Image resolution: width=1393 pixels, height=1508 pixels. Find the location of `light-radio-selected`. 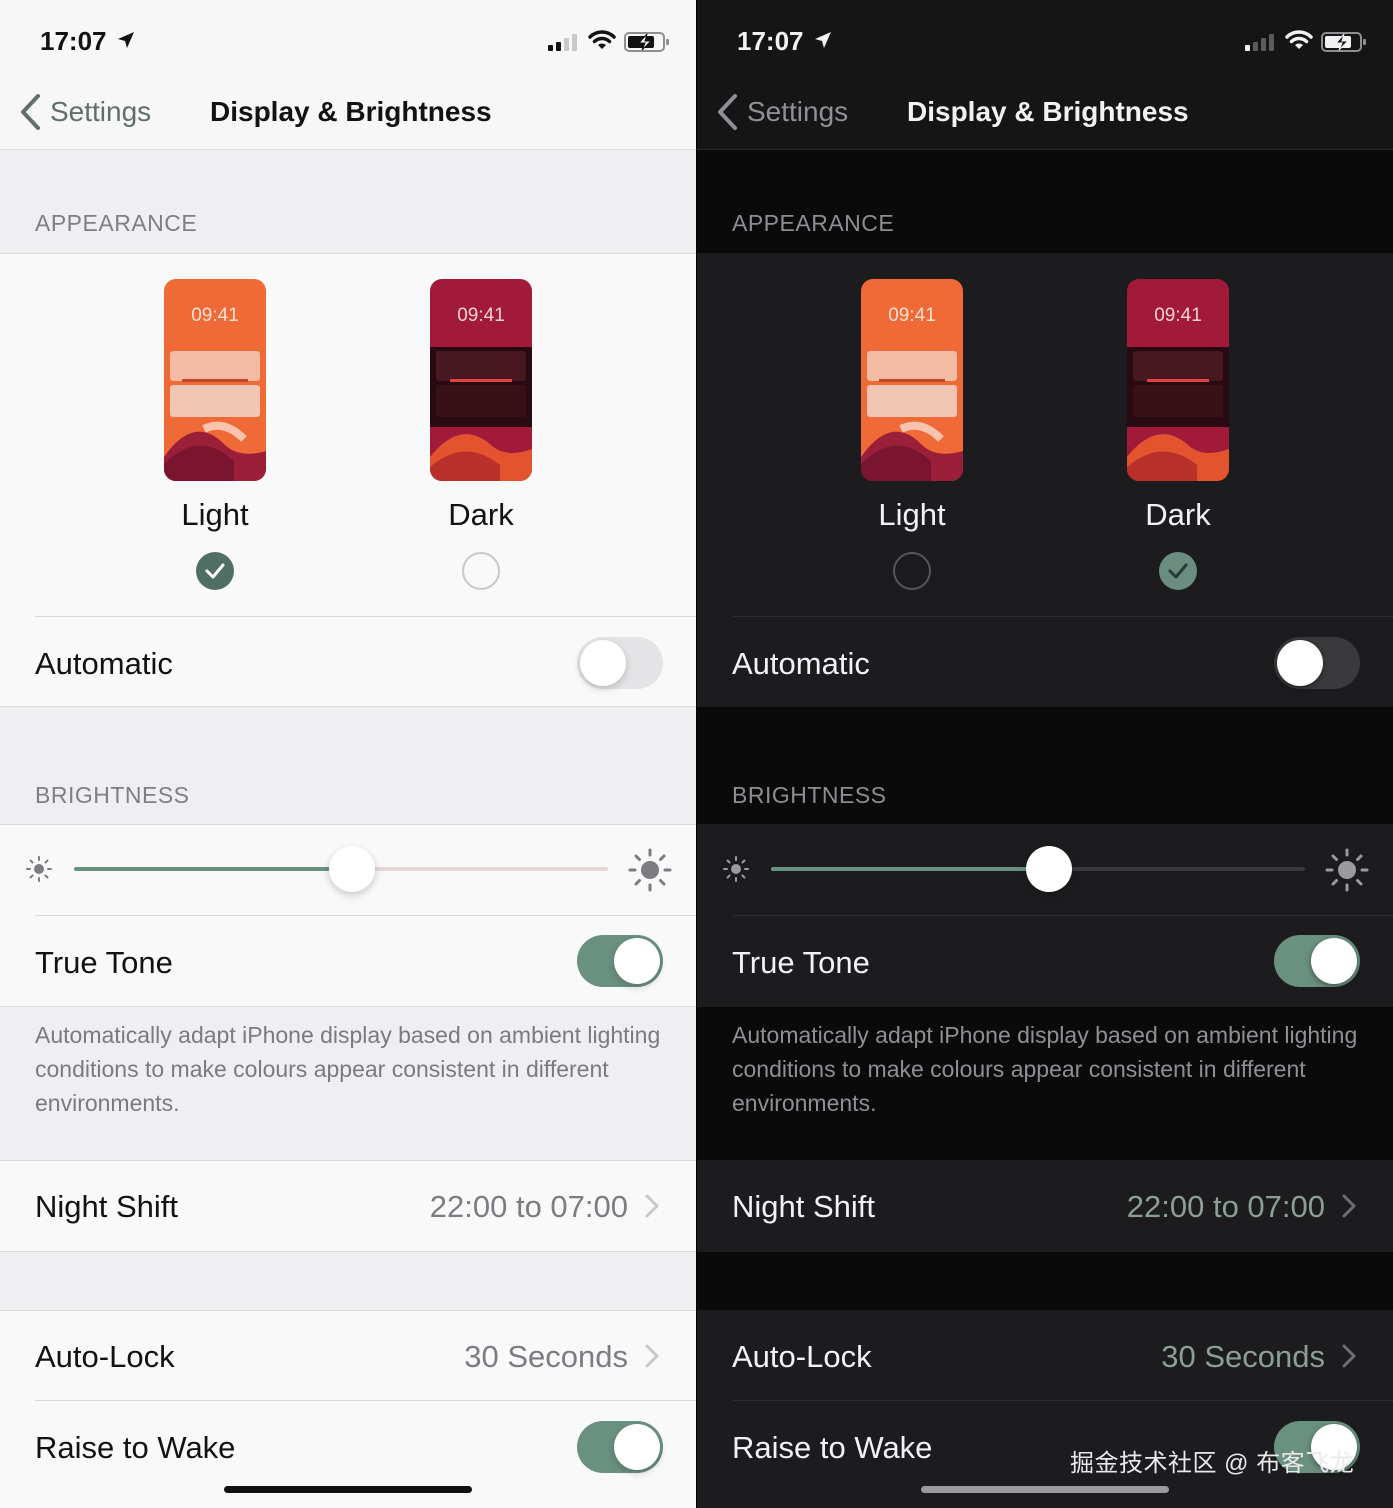

light-radio-selected is located at coordinates (215, 571).